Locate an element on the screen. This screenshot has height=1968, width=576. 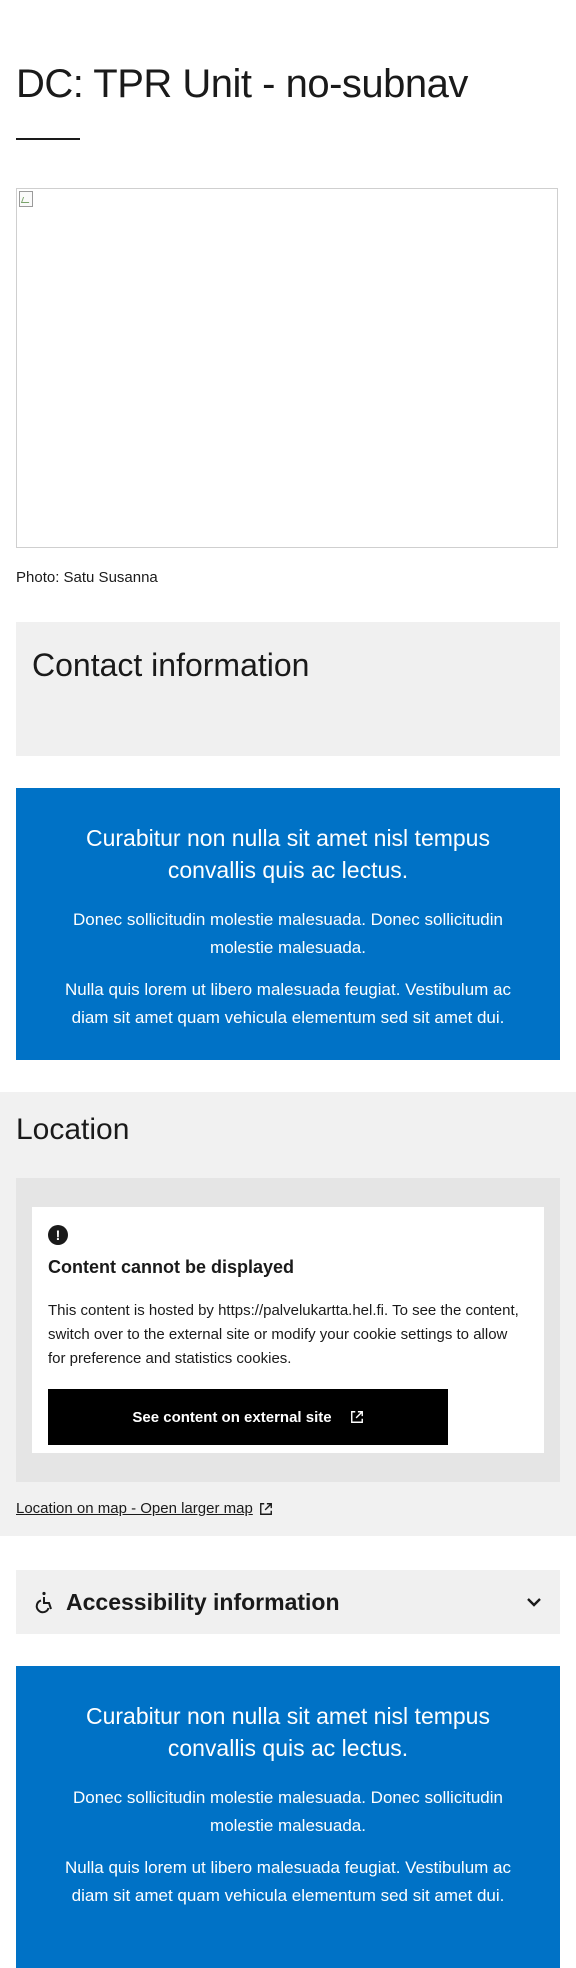
notice-title: Content cannot be displayed is located at coordinates (171, 1267).